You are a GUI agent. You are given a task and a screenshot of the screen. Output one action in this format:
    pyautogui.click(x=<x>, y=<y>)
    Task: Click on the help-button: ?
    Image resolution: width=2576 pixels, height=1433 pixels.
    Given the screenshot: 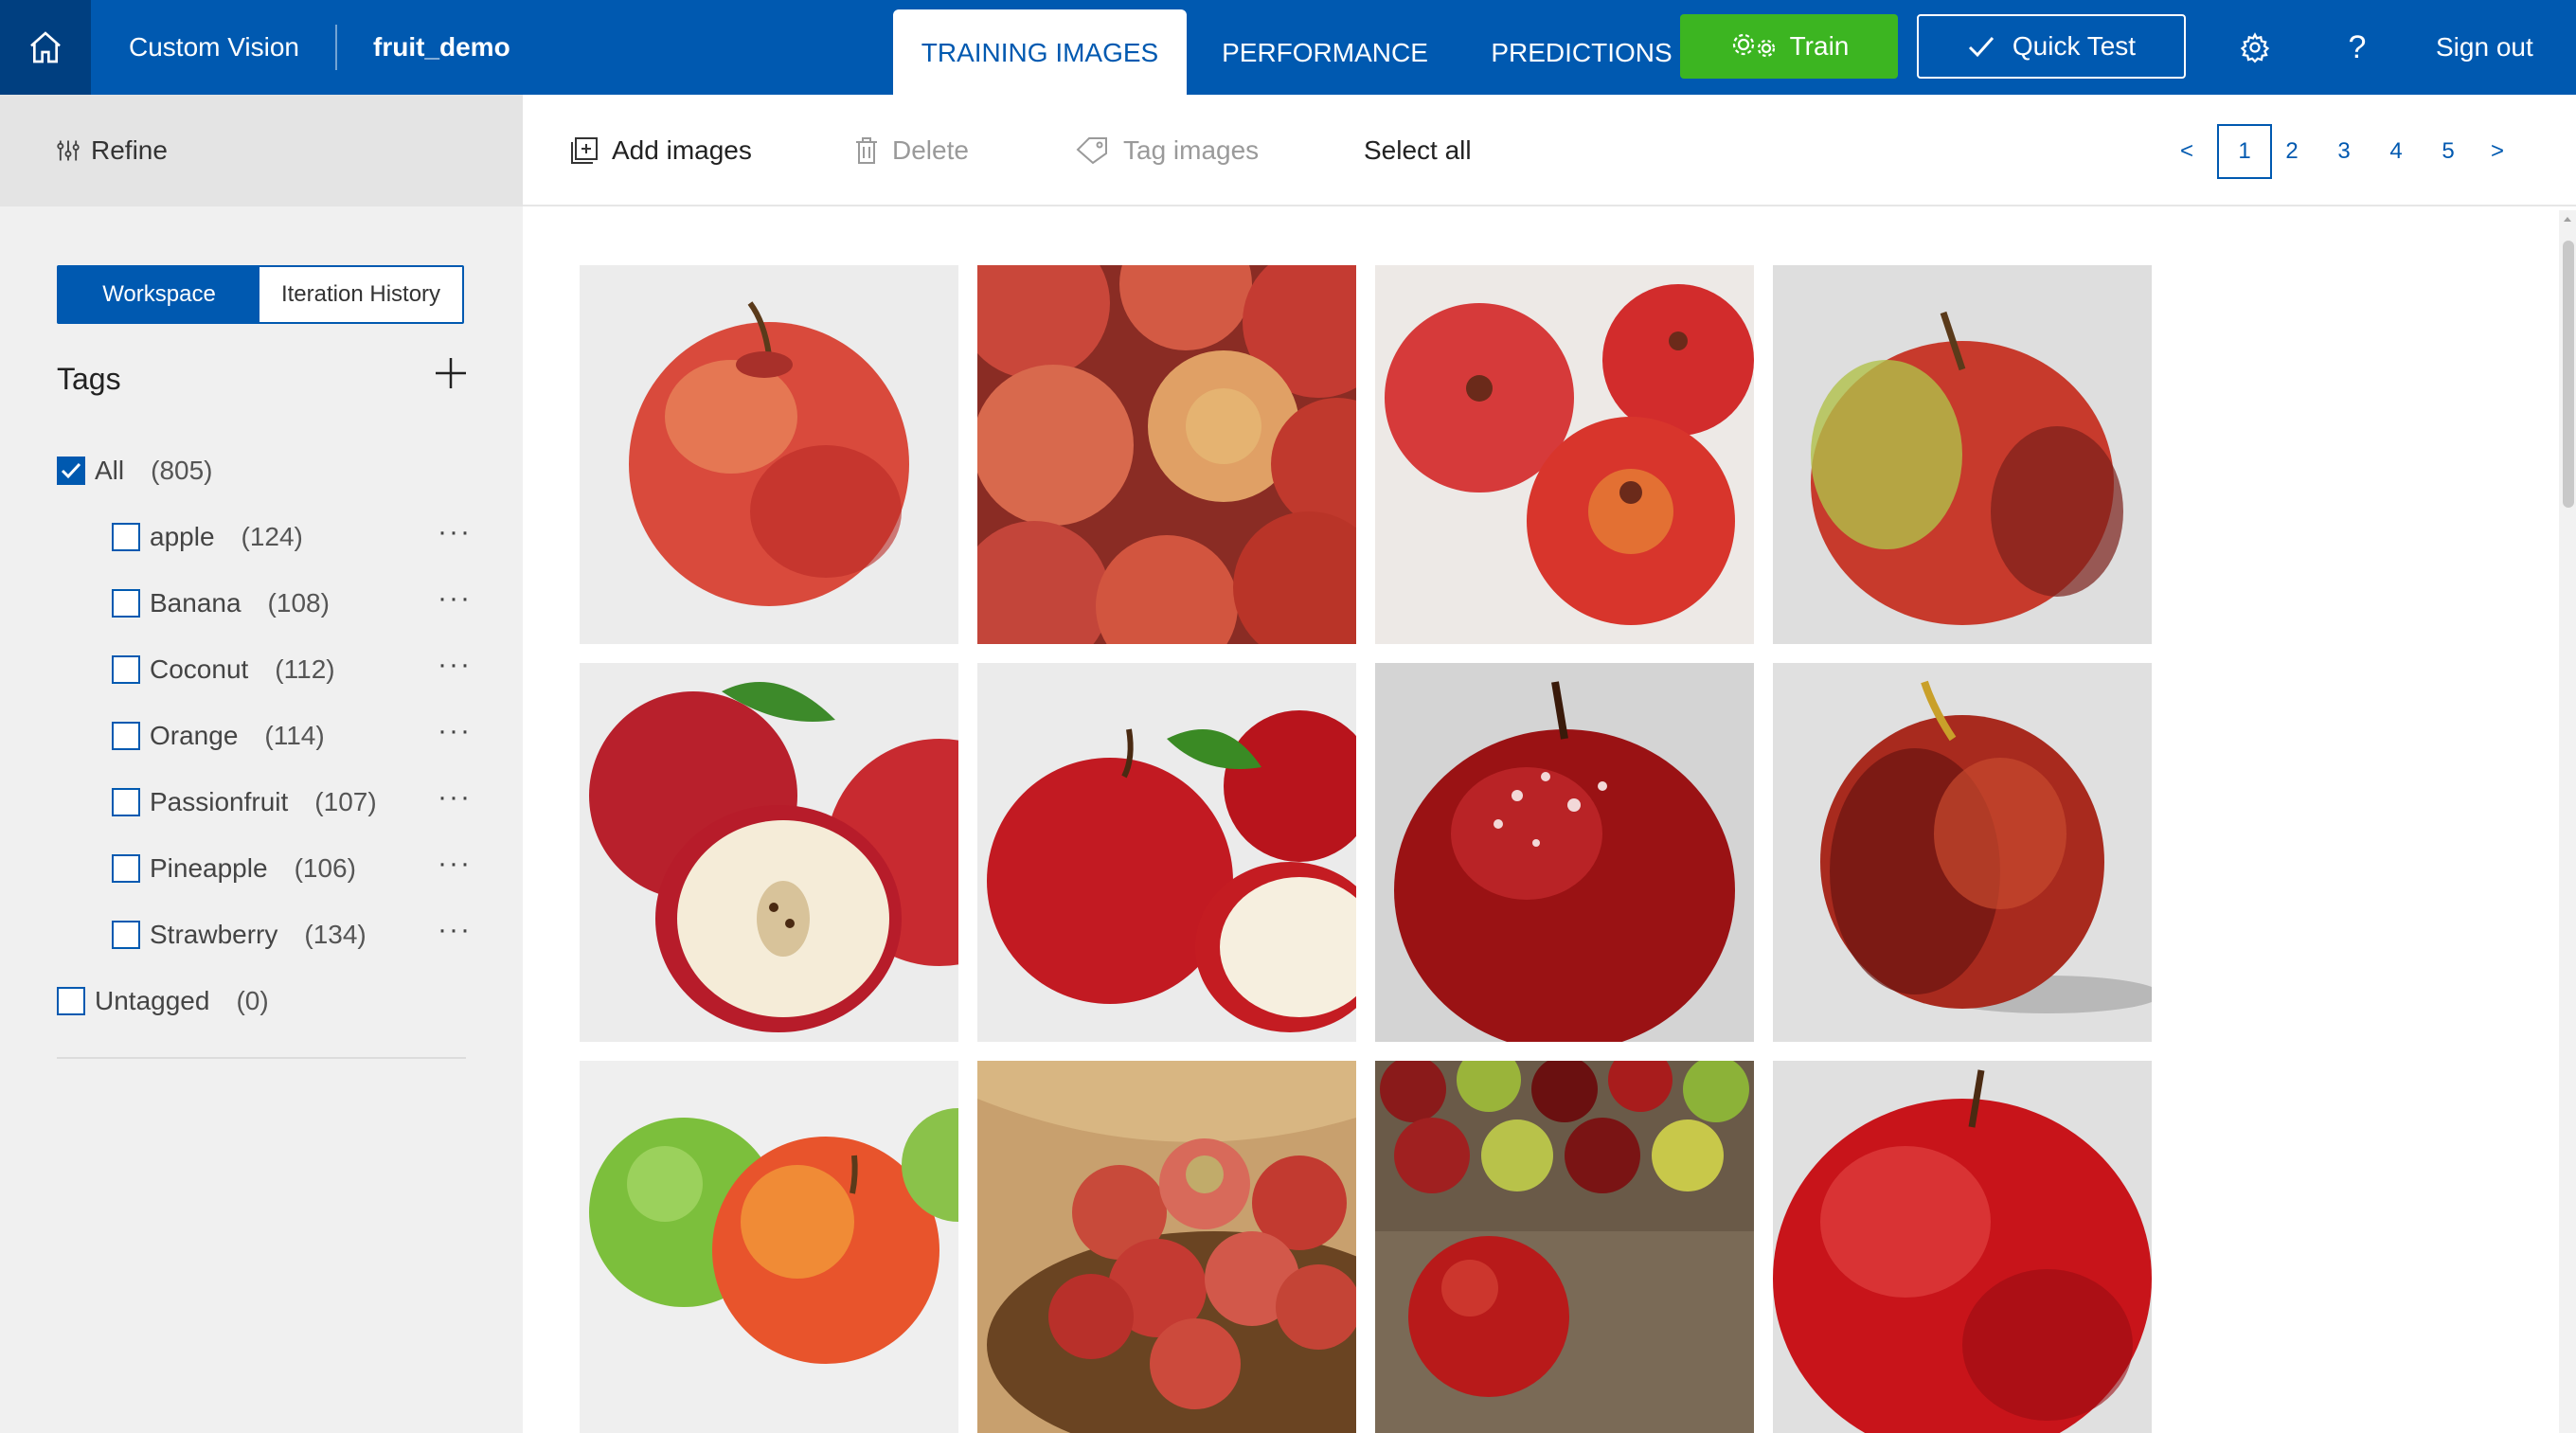 What is the action you would take?
    pyautogui.click(x=2357, y=48)
    